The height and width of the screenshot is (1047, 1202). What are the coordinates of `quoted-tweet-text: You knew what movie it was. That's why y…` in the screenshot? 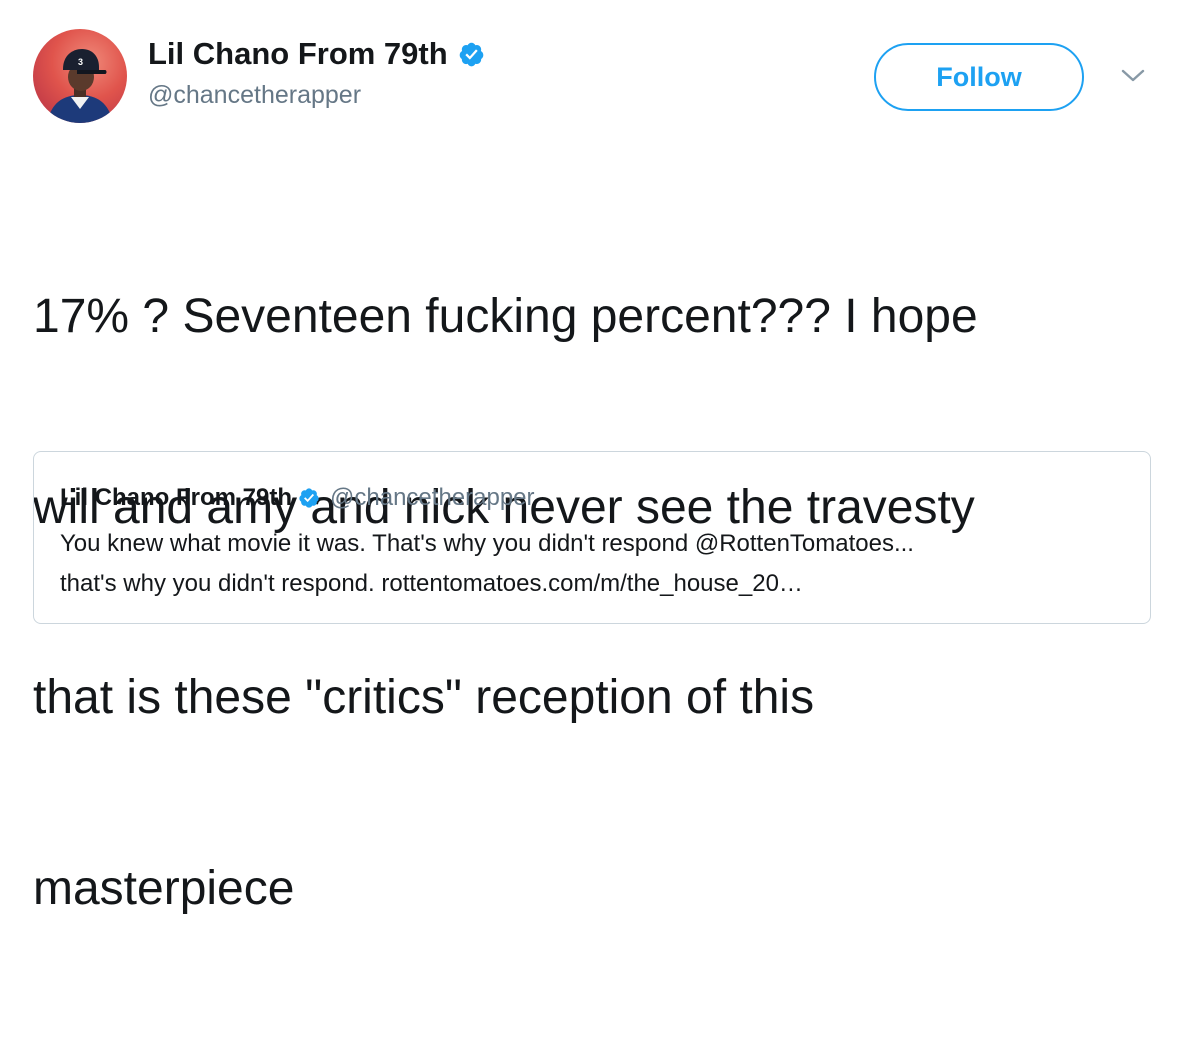 It's located at (595, 564).